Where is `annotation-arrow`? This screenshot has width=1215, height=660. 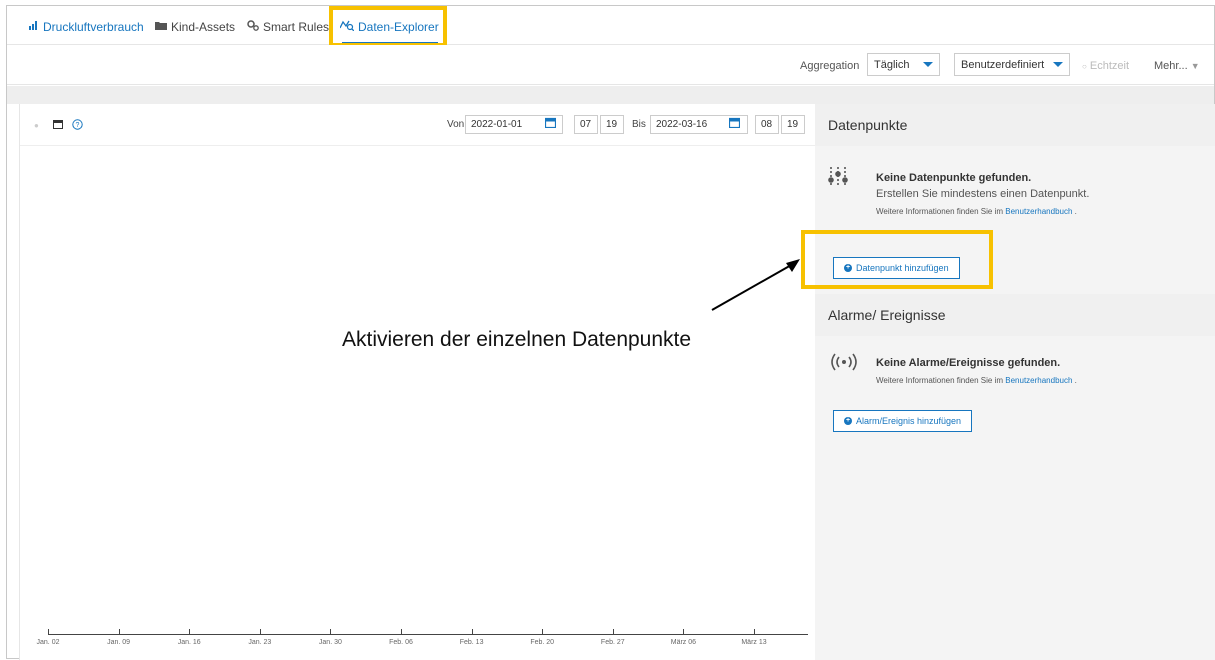
annotation-arrow is located at coordinates (755, 285).